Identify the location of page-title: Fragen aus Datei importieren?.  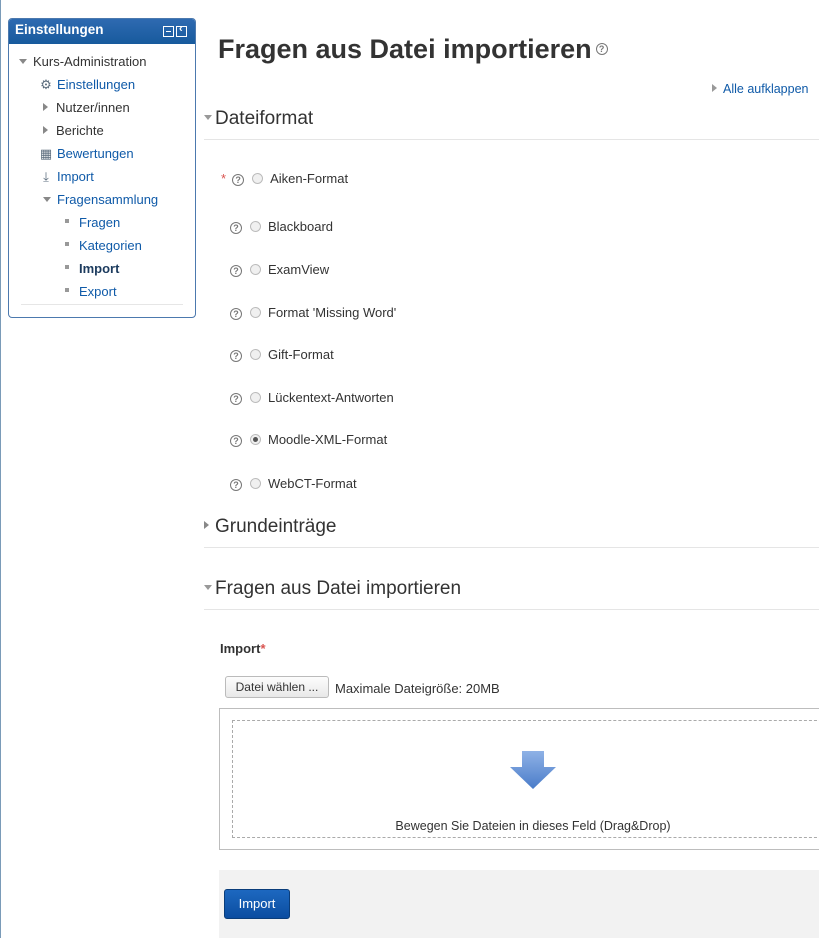
(413, 49).